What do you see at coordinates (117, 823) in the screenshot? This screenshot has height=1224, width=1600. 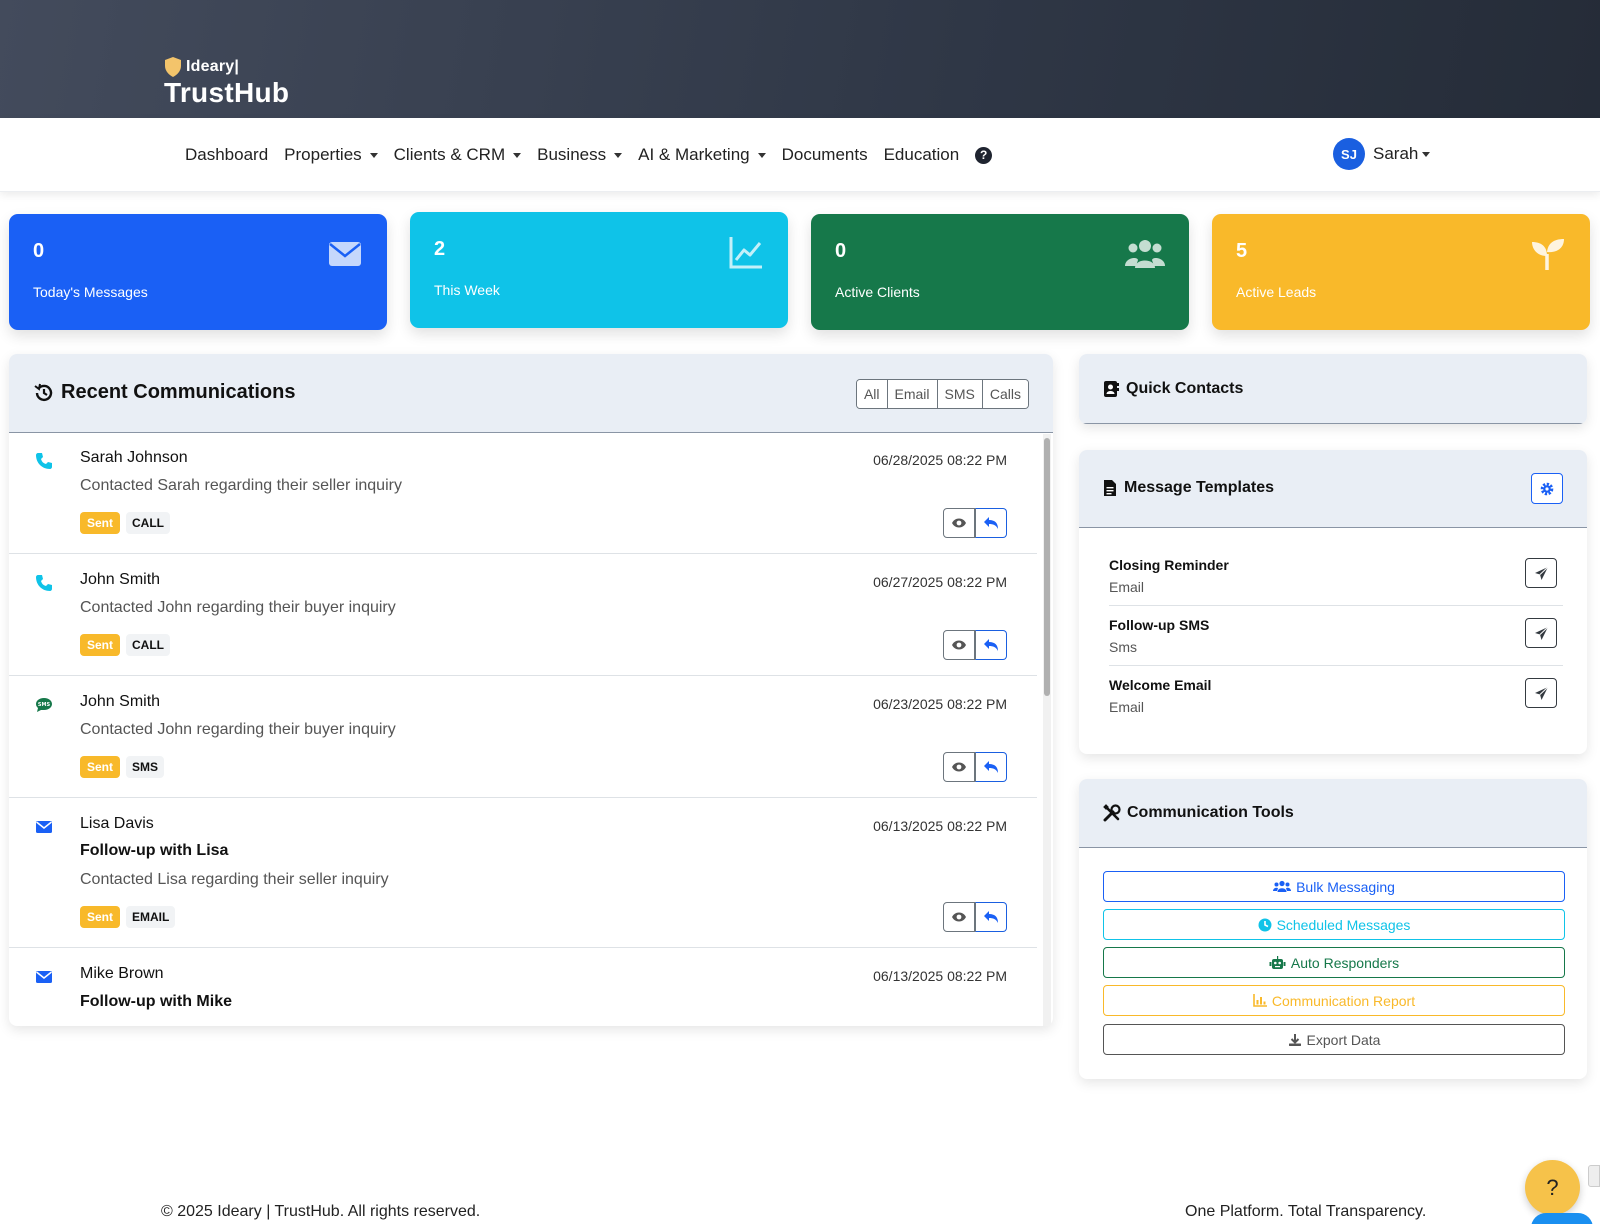 I see `contact-name: Lisa Davis` at bounding box center [117, 823].